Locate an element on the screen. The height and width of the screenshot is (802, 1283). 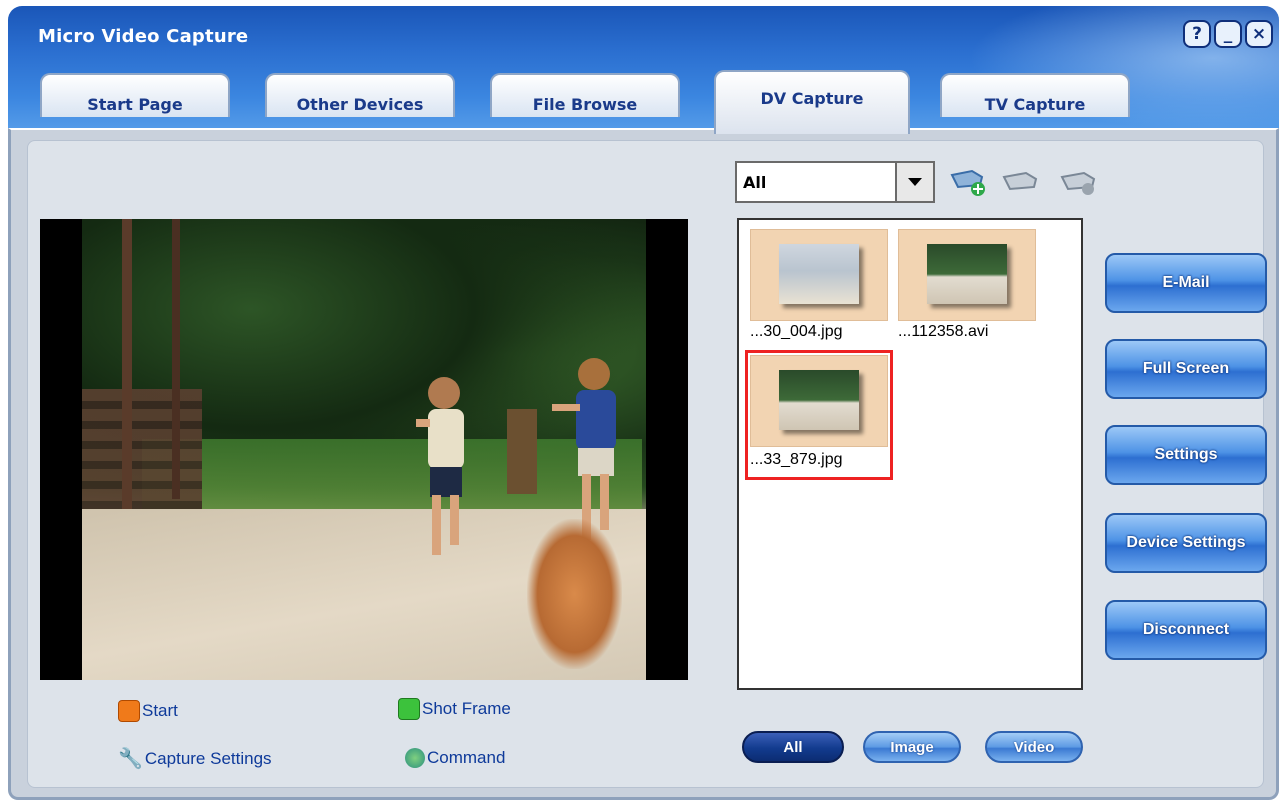
command-button: Command is located at coordinates (455, 758).